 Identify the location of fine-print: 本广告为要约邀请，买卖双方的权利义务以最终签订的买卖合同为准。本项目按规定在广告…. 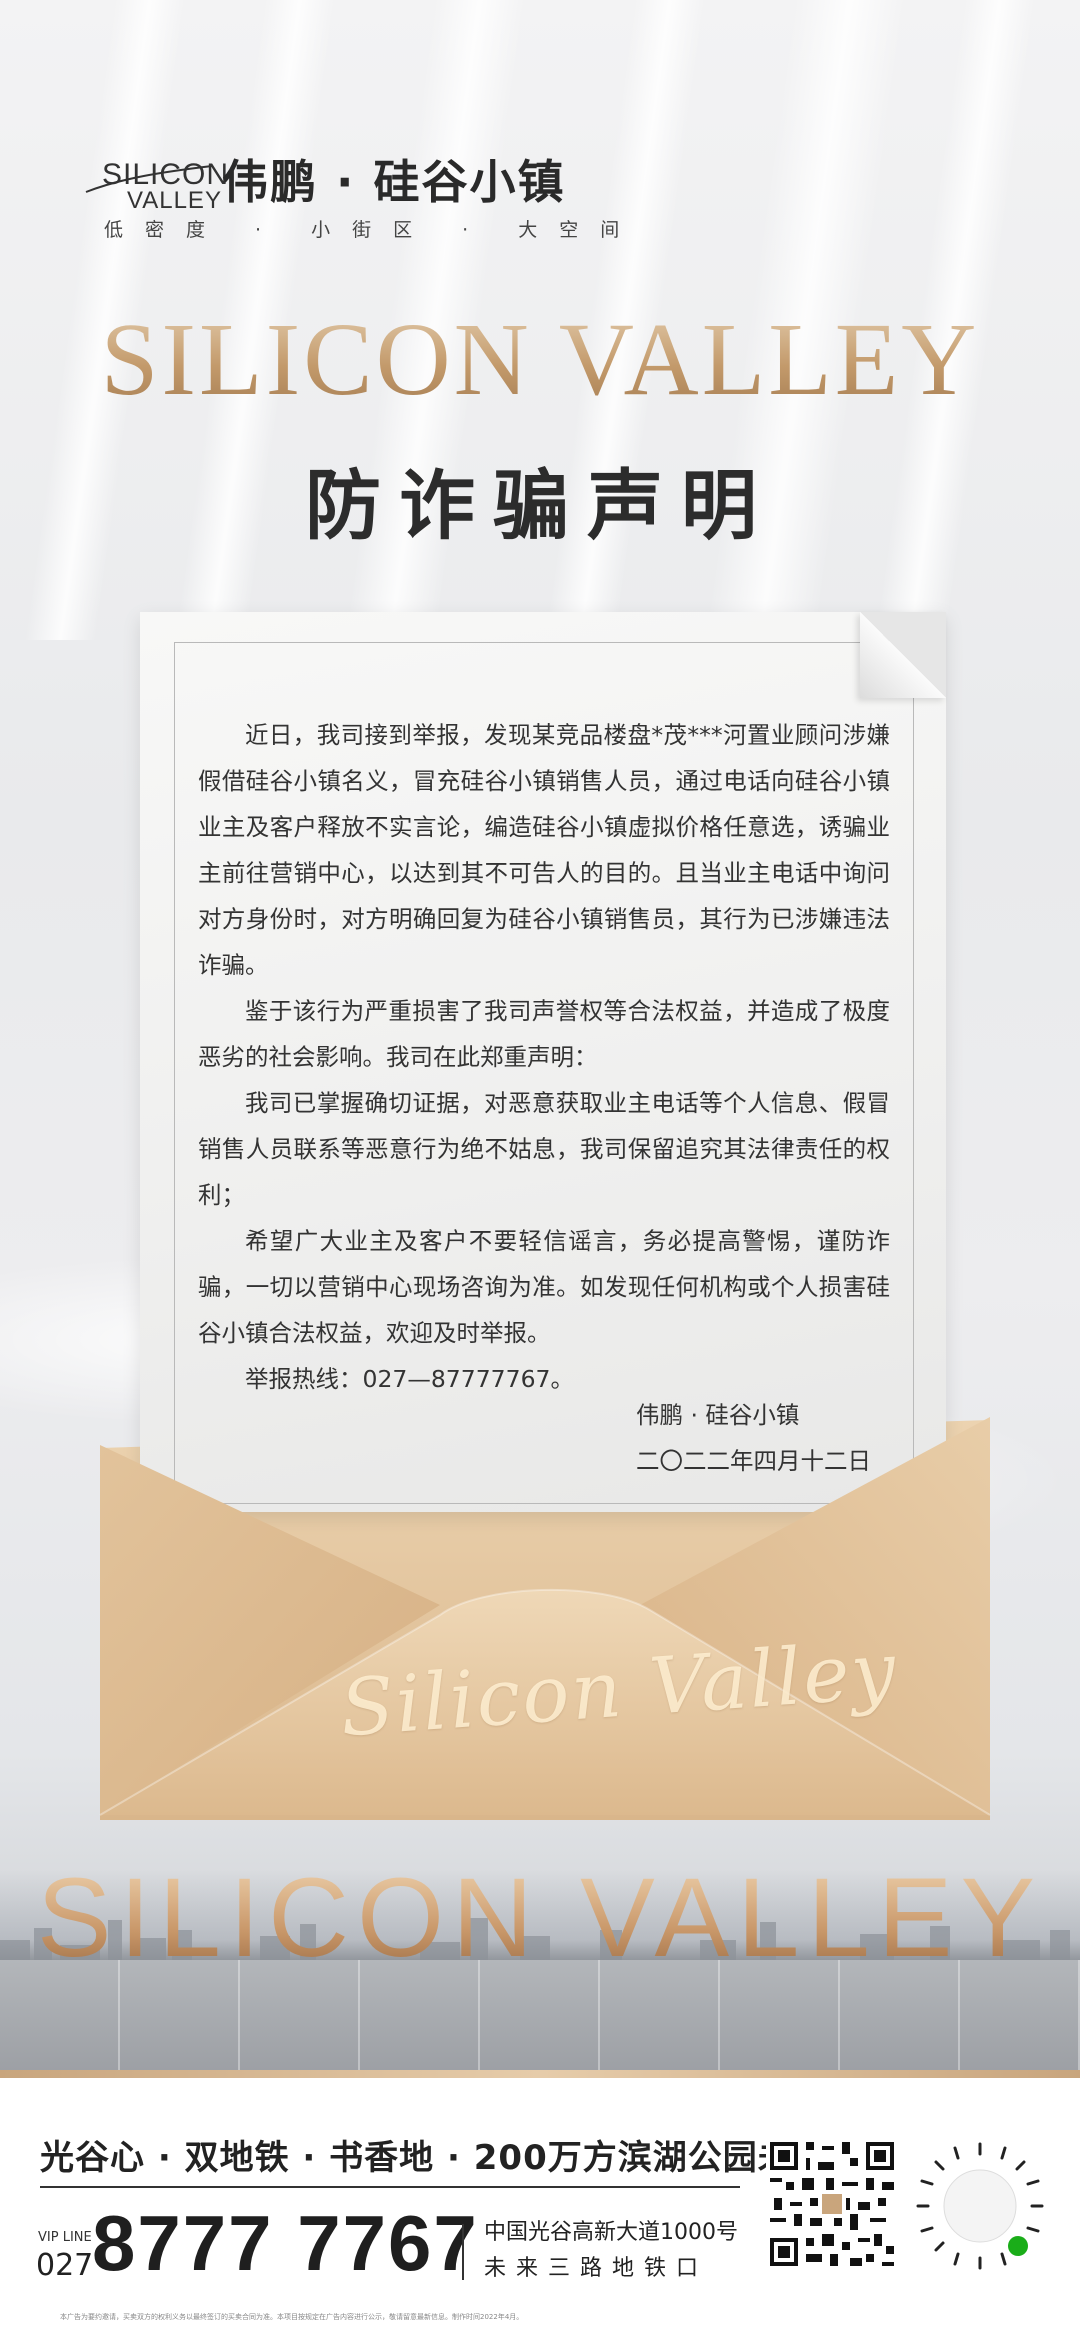
(292, 2317).